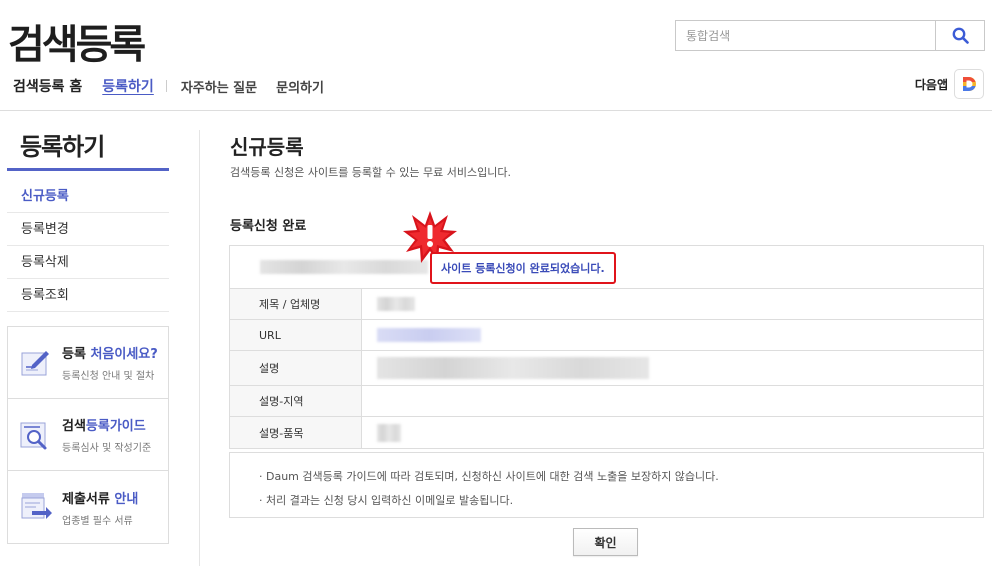  What do you see at coordinates (33, 435) in the screenshot?
I see `magnifier-document-icon` at bounding box center [33, 435].